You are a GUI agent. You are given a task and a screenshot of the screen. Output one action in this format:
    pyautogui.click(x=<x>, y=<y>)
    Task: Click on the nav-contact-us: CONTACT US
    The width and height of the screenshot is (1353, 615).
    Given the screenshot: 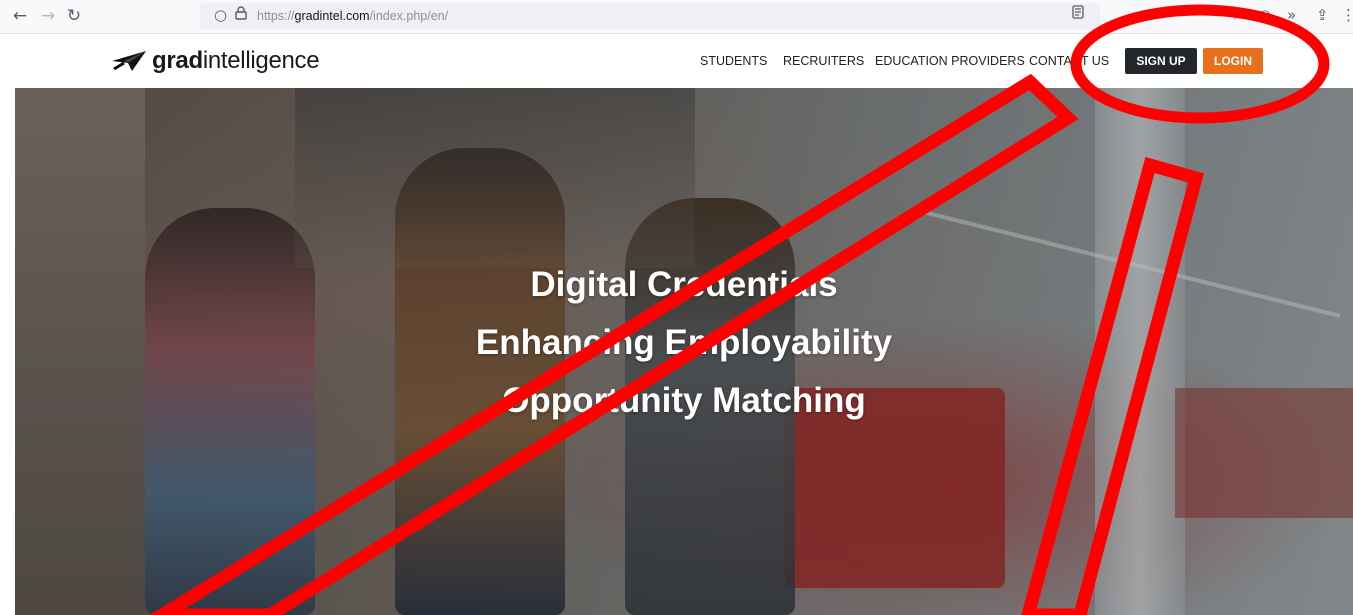 What is the action you would take?
    pyautogui.click(x=1069, y=61)
    